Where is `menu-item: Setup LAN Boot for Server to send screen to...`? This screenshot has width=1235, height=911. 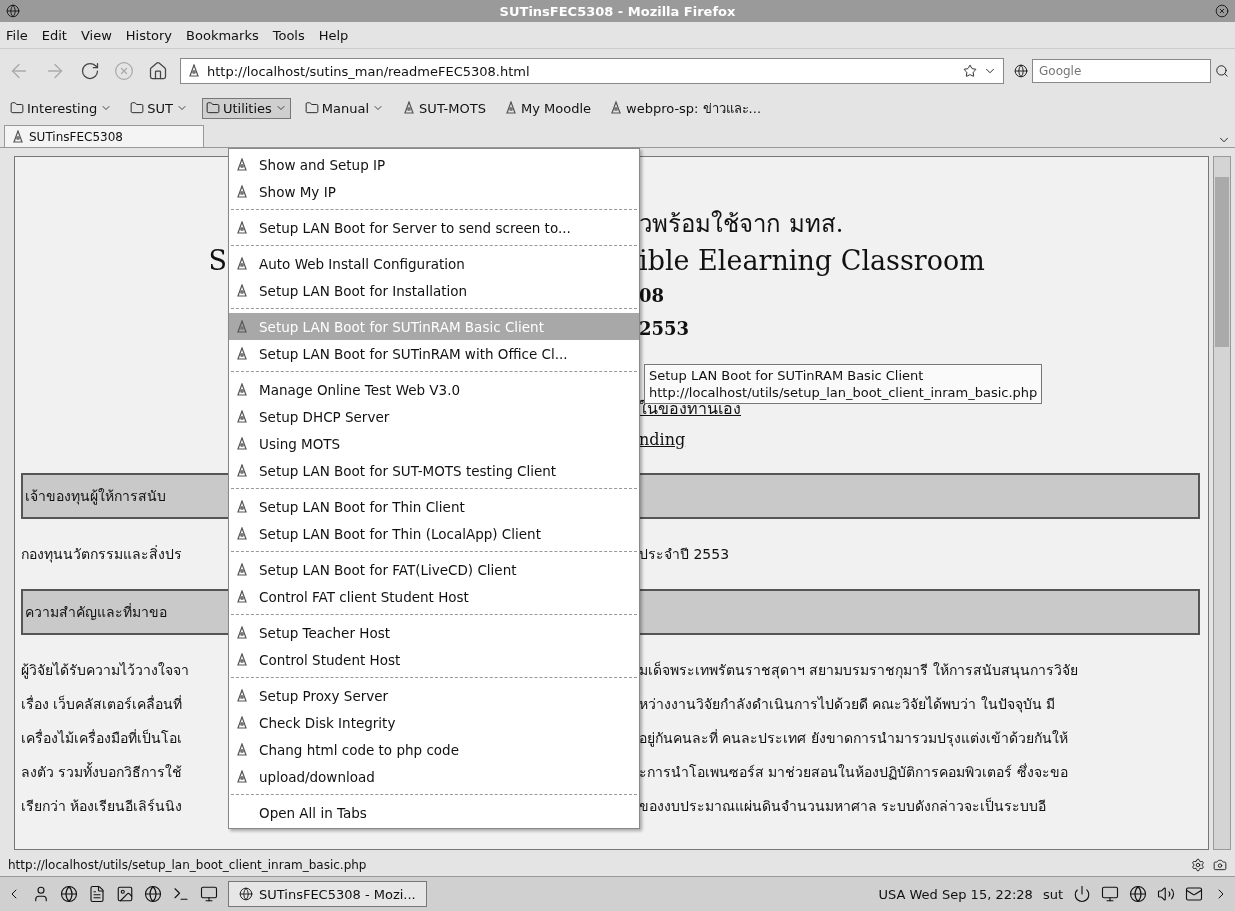
menu-item: Setup LAN Boot for Server to send screen to... is located at coordinates (434, 227).